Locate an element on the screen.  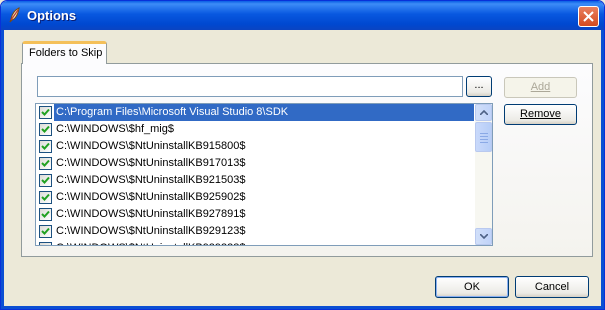
scroll-thumb is located at coordinates (483, 137).